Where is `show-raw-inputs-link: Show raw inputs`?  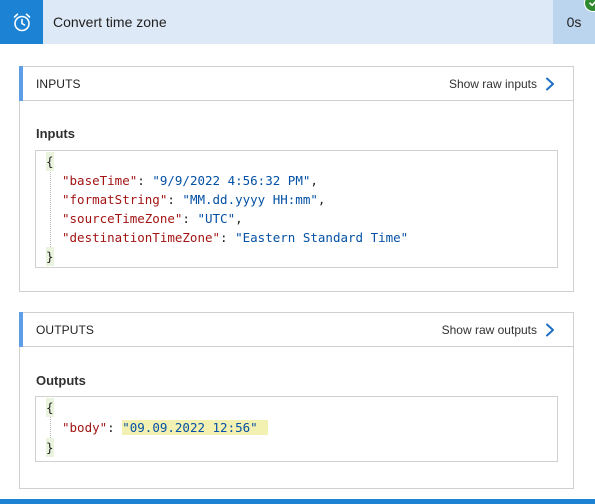
show-raw-inputs-link: Show raw inputs is located at coordinates (502, 84).